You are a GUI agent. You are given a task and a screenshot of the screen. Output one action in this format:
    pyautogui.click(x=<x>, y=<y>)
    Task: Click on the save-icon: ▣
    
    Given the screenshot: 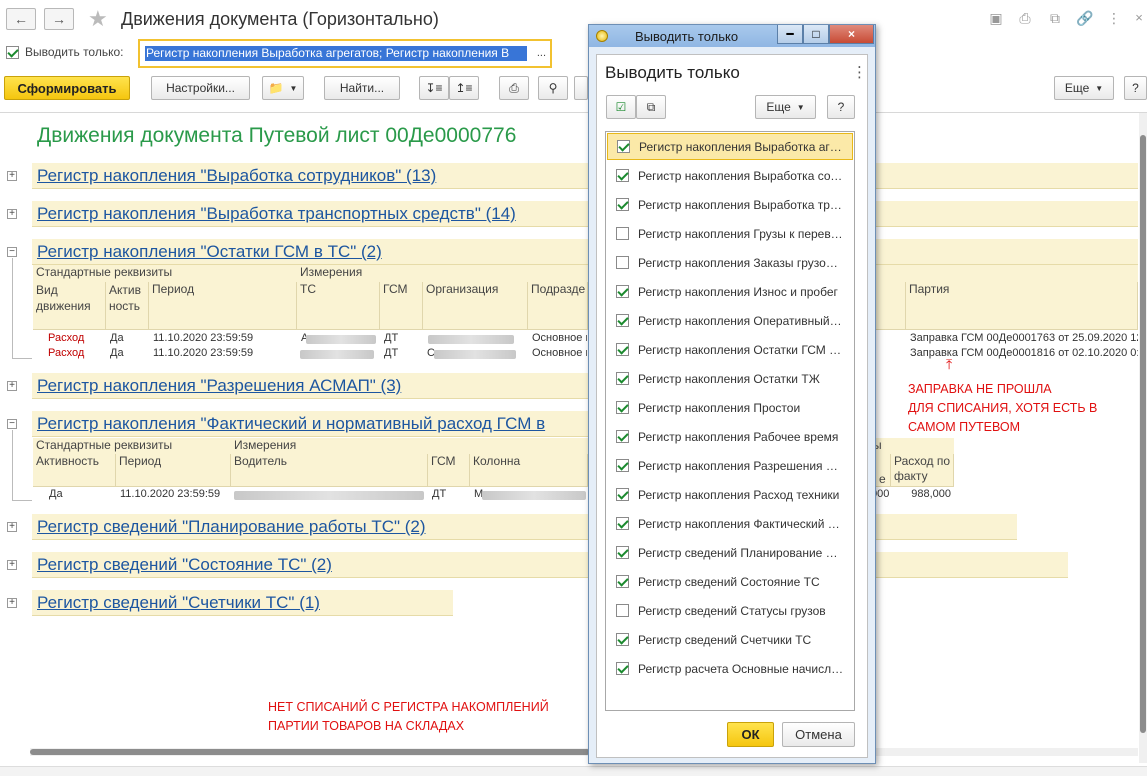 What is the action you would take?
    pyautogui.click(x=996, y=18)
    